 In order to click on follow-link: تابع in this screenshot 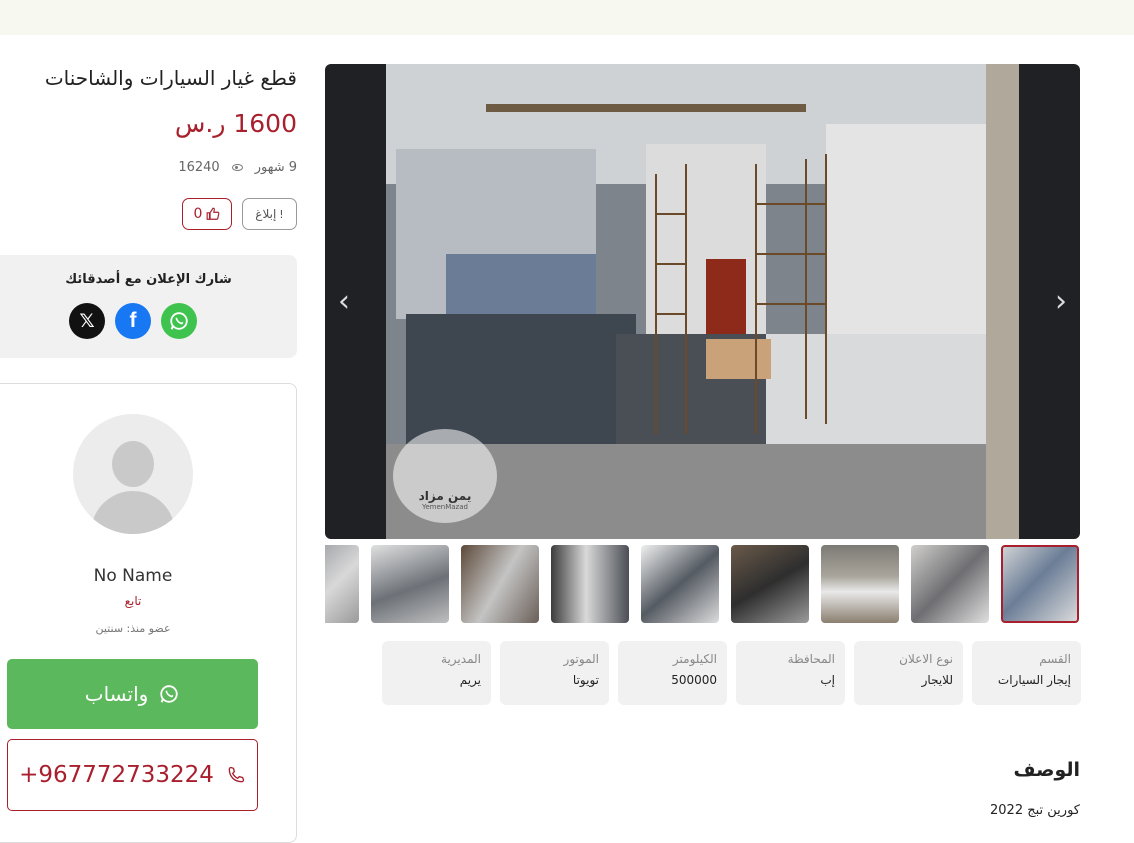, I will do `click(133, 601)`.